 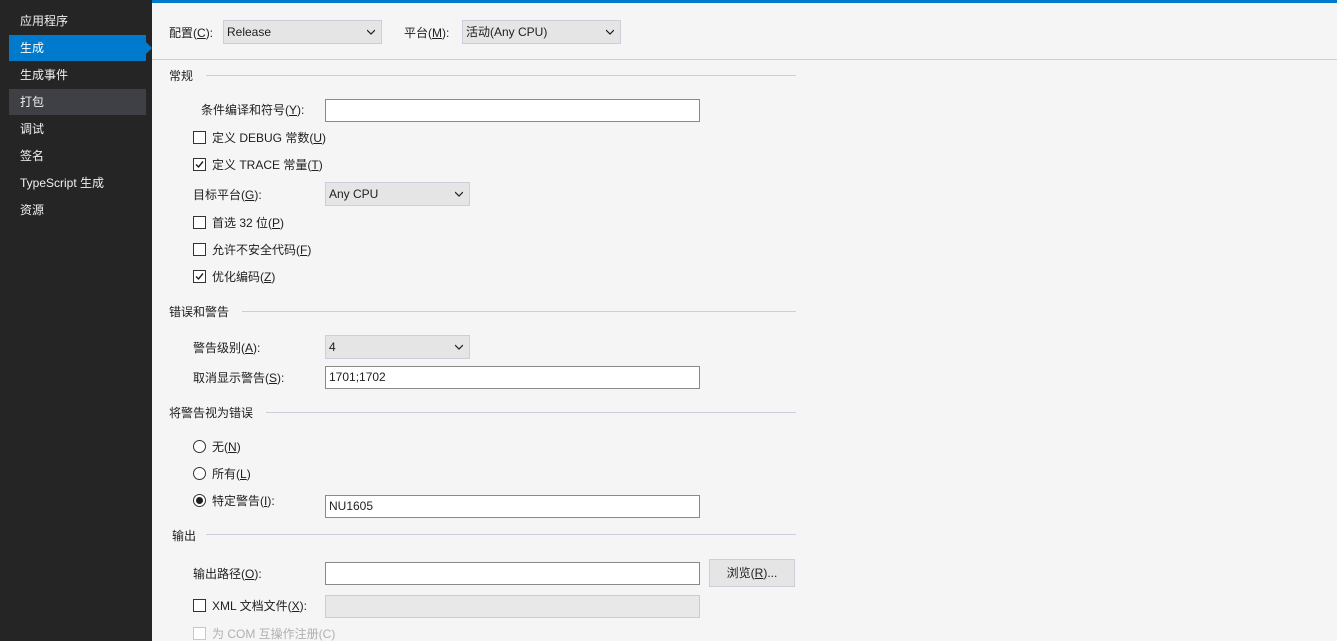 I want to click on treat-specific-radio, so click(x=199, y=500).